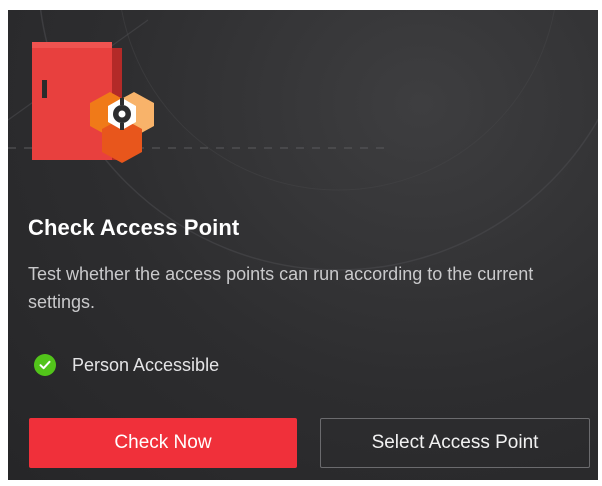  Describe the element at coordinates (146, 364) in the screenshot. I see `status-label: Person Accessible` at that location.